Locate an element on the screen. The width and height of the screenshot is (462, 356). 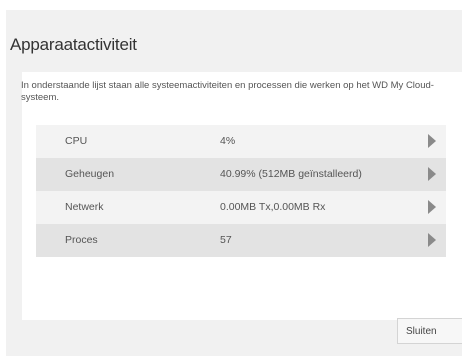
row-value: 0.00MB Tx,0.00MB Rx is located at coordinates (273, 207).